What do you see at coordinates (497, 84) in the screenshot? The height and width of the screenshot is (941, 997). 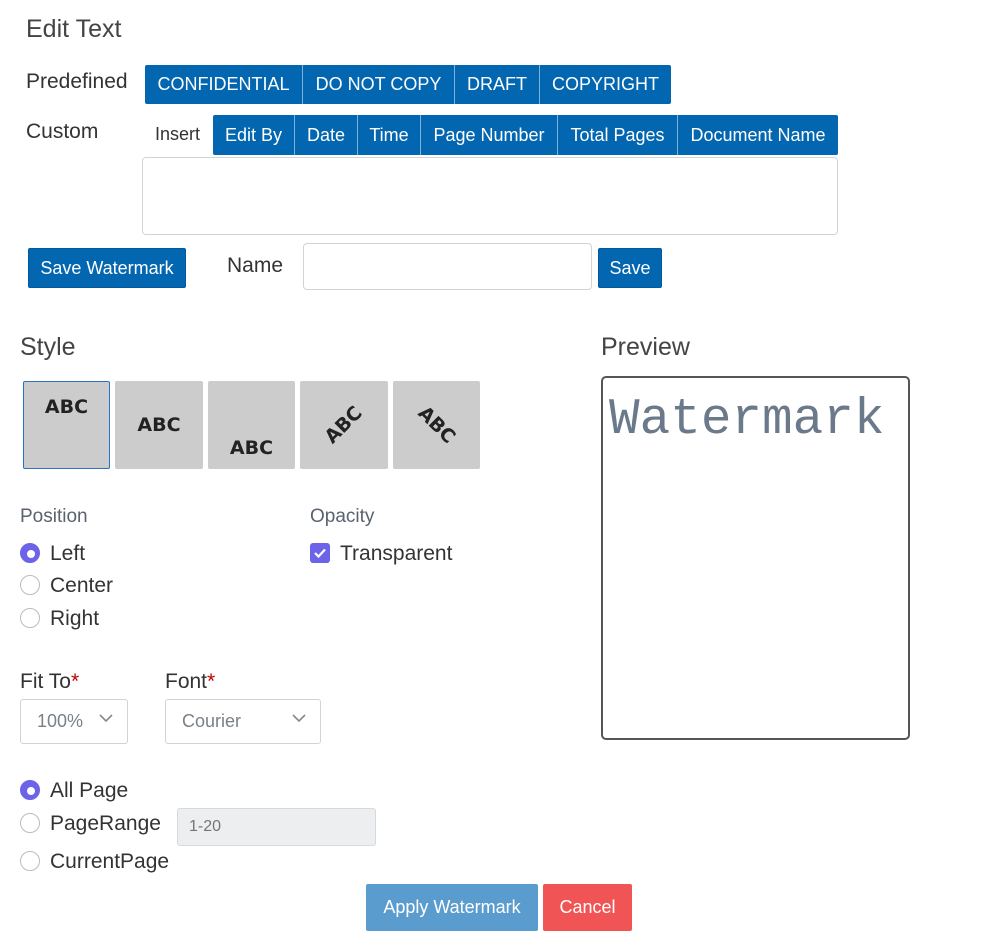 I see `draft-button: DRAFT` at bounding box center [497, 84].